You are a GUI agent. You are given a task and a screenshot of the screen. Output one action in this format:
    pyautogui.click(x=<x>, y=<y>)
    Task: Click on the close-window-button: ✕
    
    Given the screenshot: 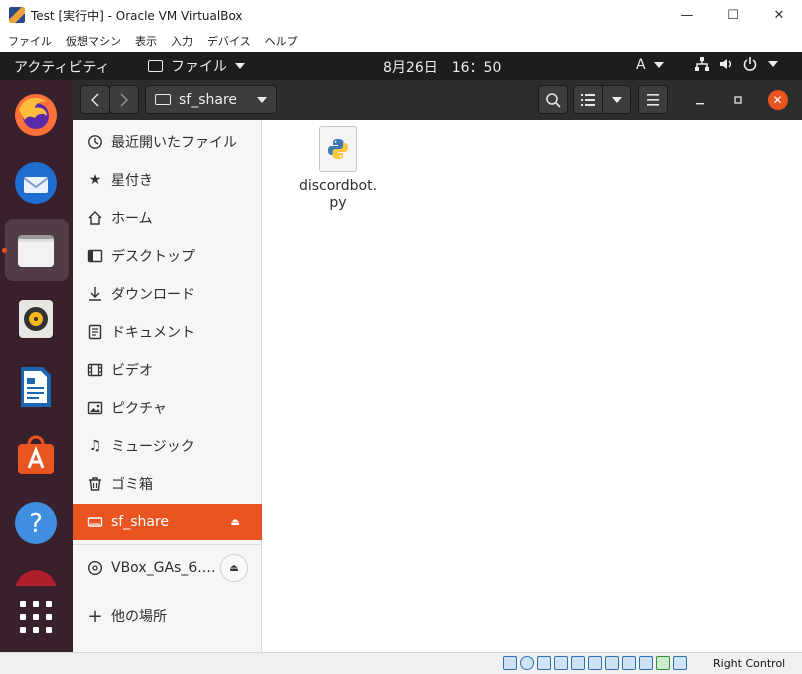 What is the action you would take?
    pyautogui.click(x=779, y=15)
    